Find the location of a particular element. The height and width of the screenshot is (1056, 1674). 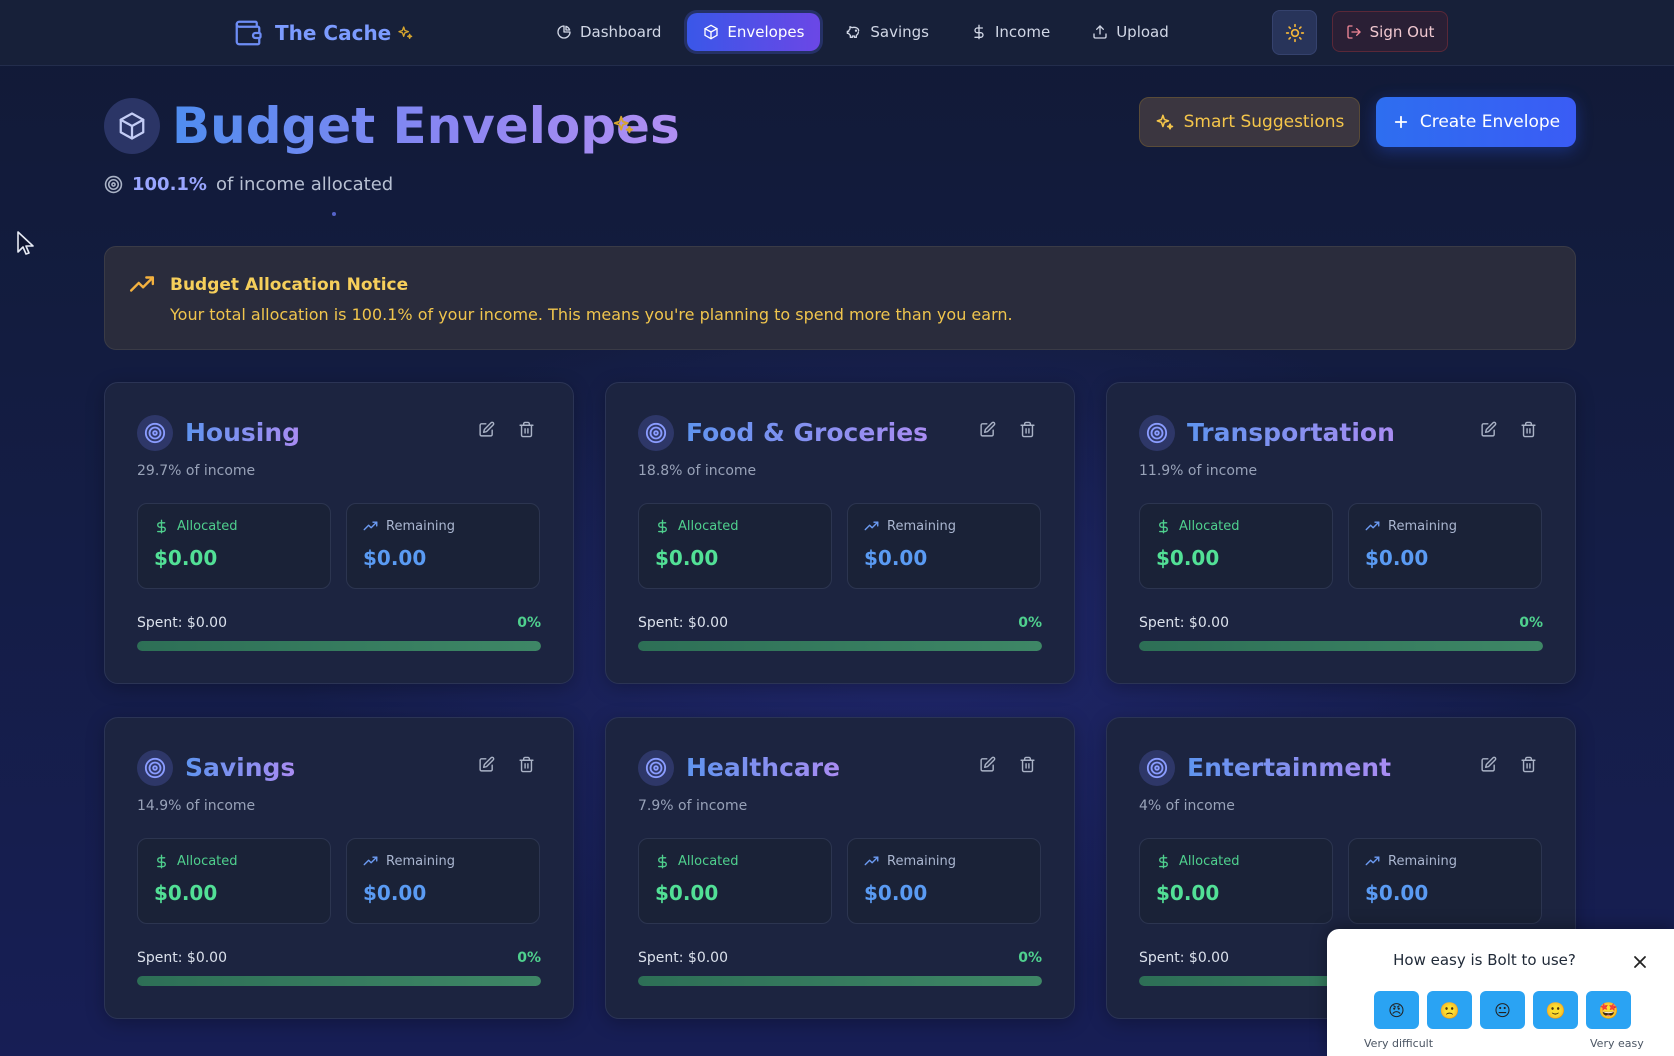

nav-link-label: Income is located at coordinates (1023, 32).